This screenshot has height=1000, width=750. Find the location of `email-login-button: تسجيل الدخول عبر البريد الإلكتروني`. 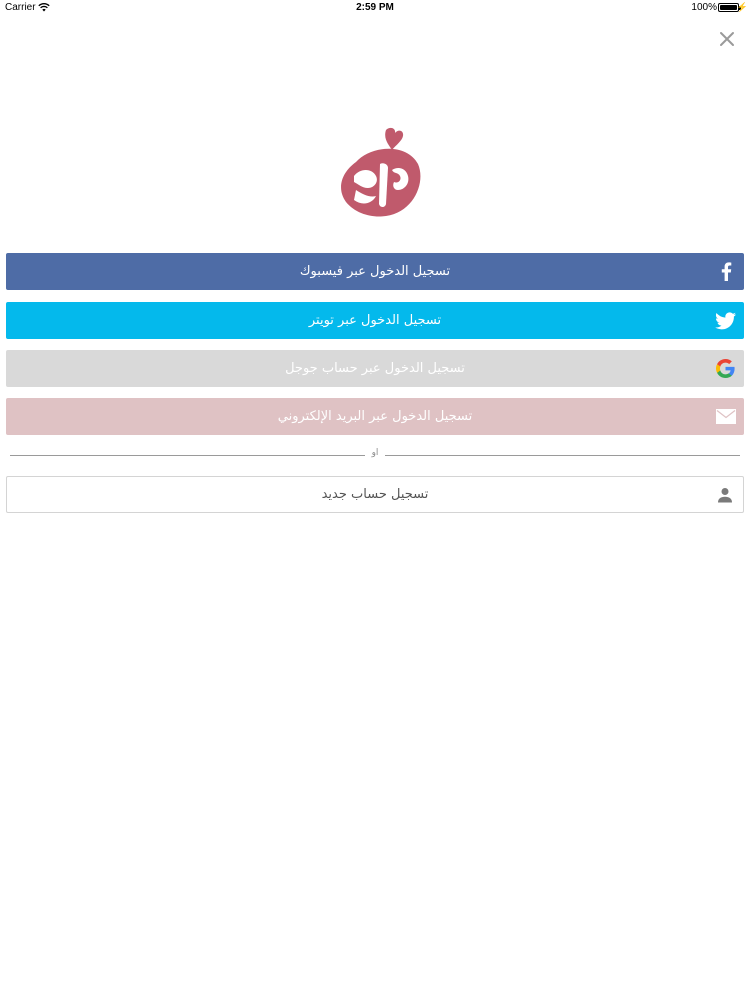

email-login-button: تسجيل الدخول عبر البريد الإلكتروني is located at coordinates (375, 416).